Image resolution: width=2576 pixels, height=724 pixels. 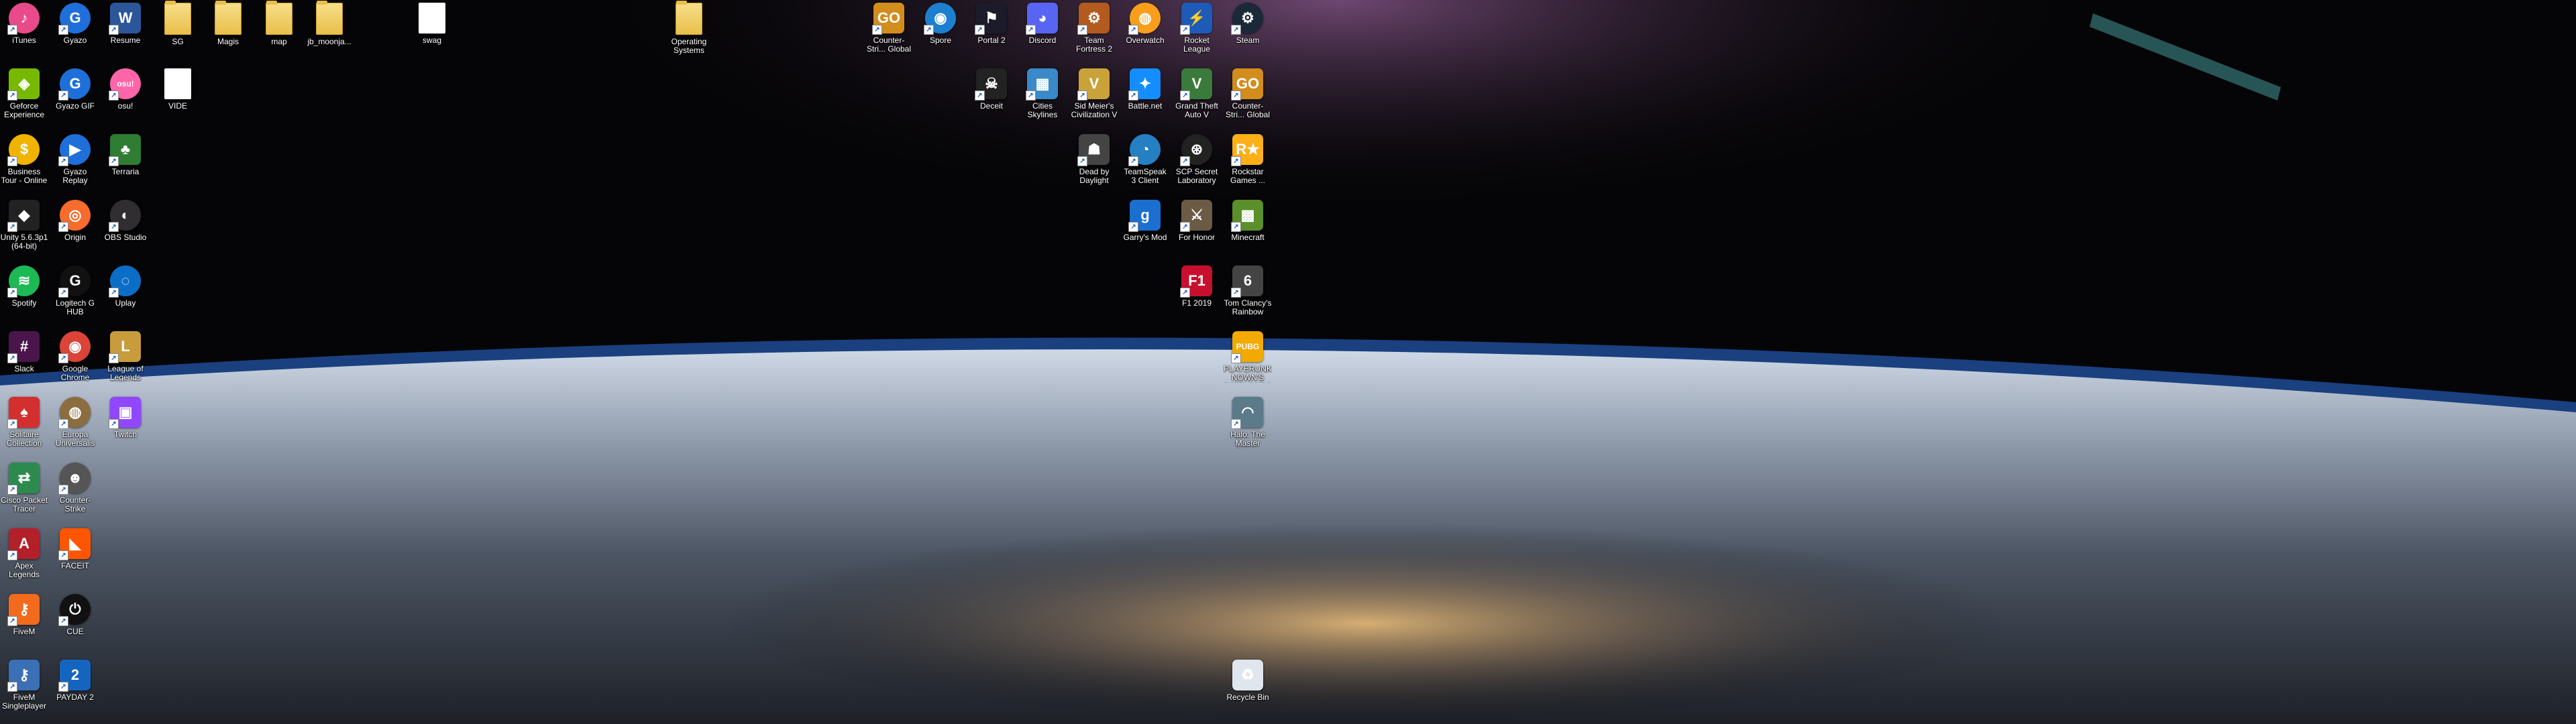 I want to click on desktop-icon-label: SG, so click(x=178, y=42).